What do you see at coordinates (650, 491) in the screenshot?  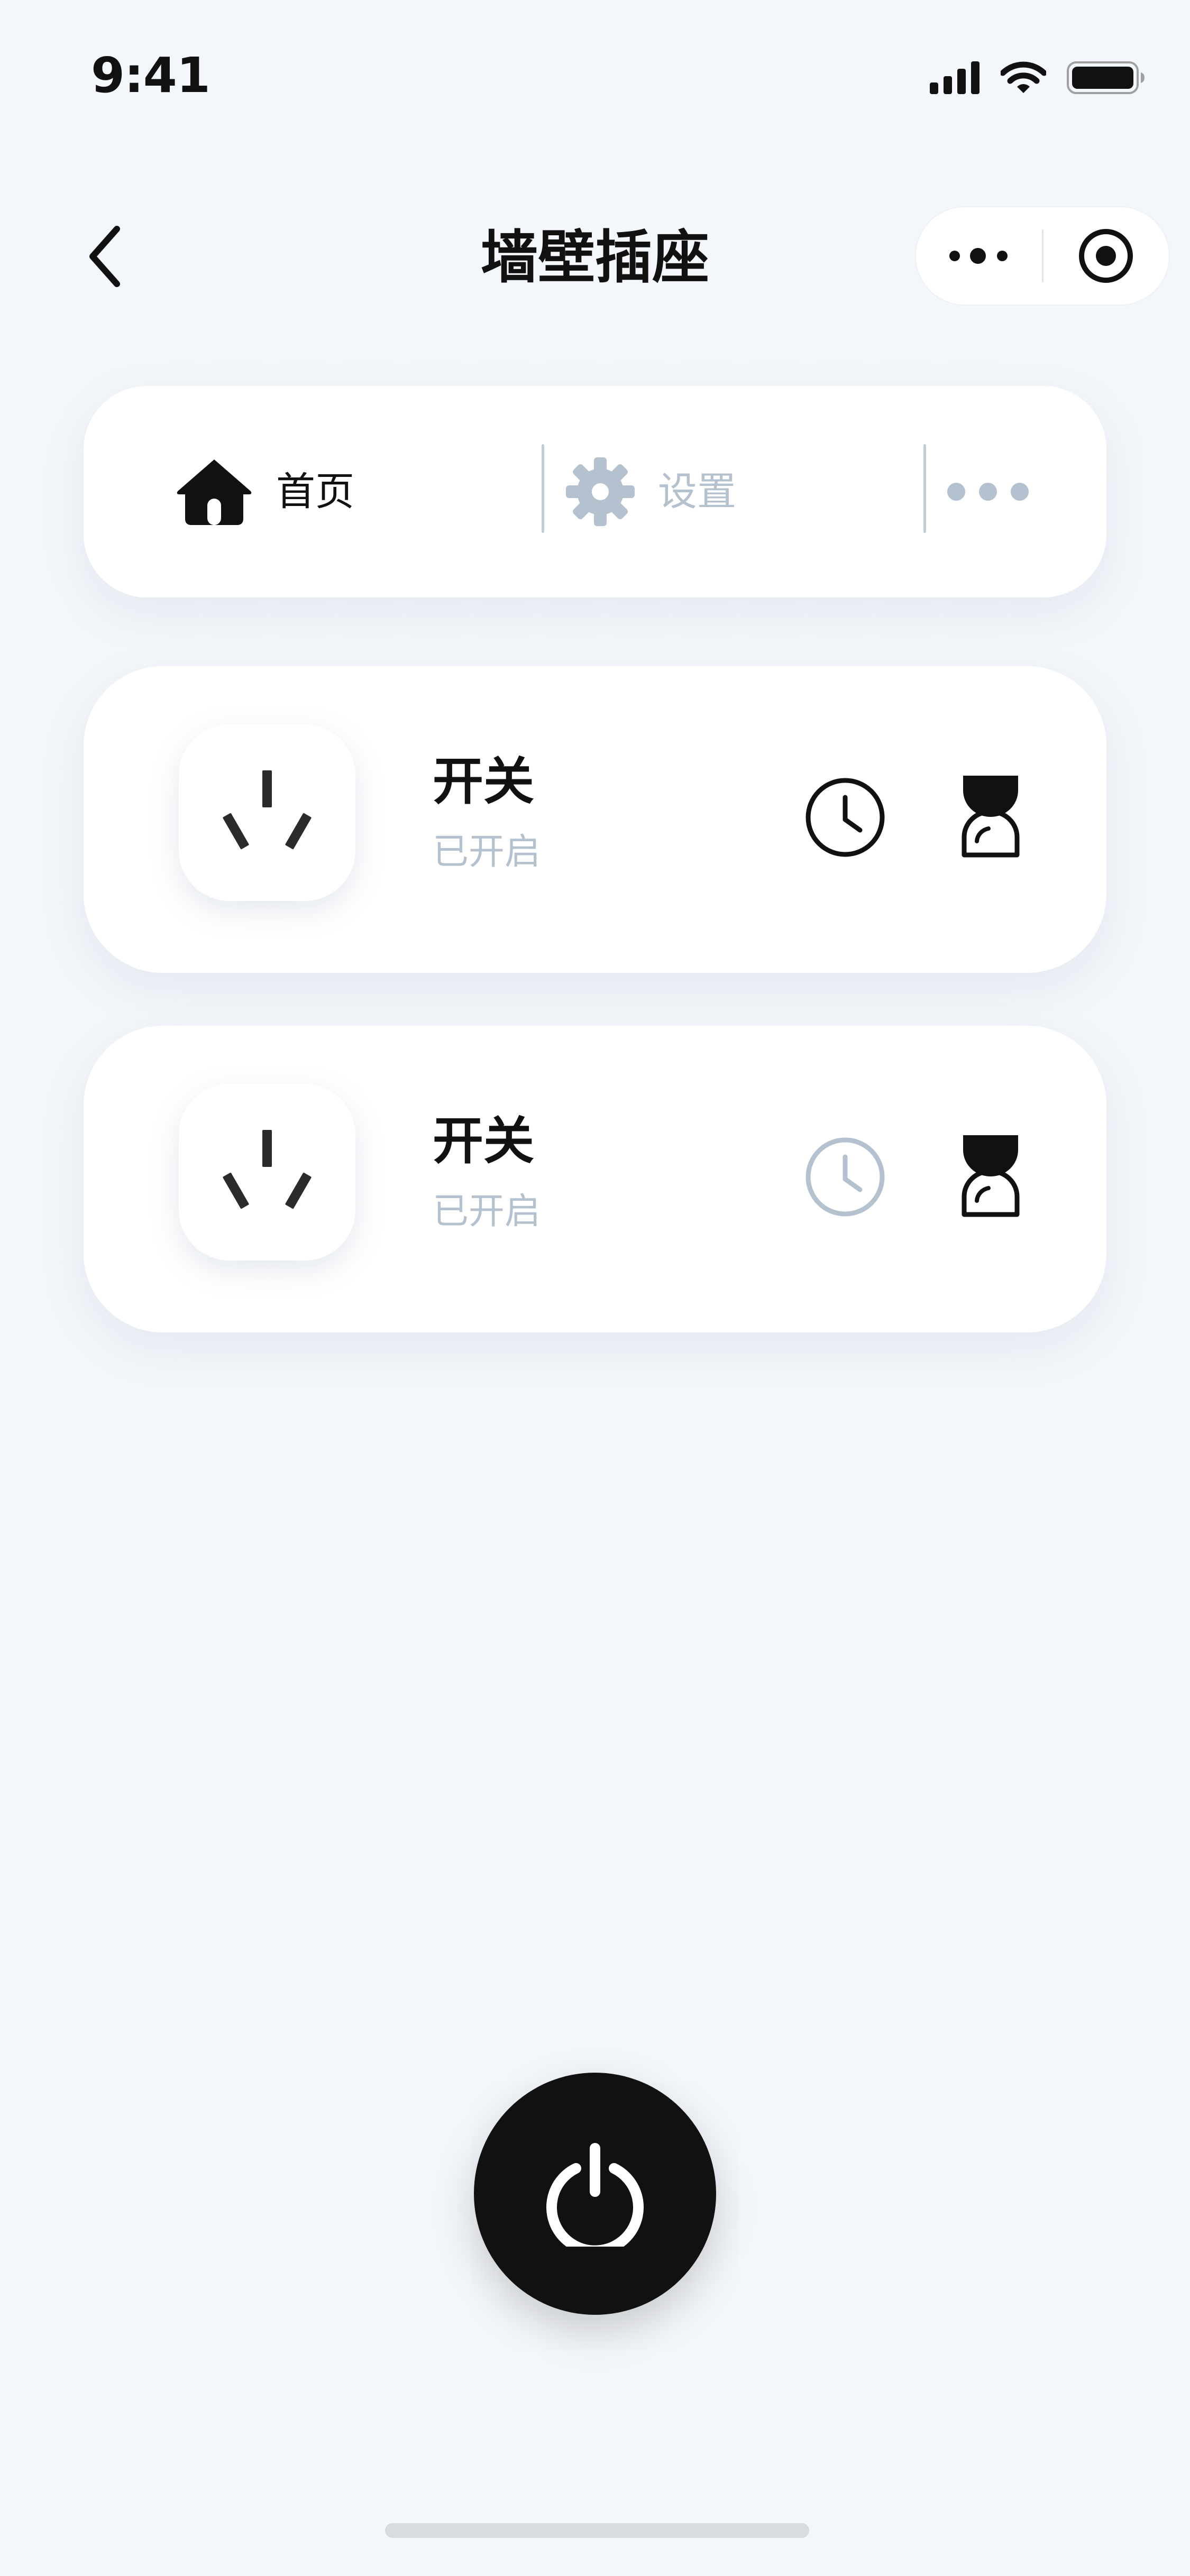 I see `tab-settings: 设置` at bounding box center [650, 491].